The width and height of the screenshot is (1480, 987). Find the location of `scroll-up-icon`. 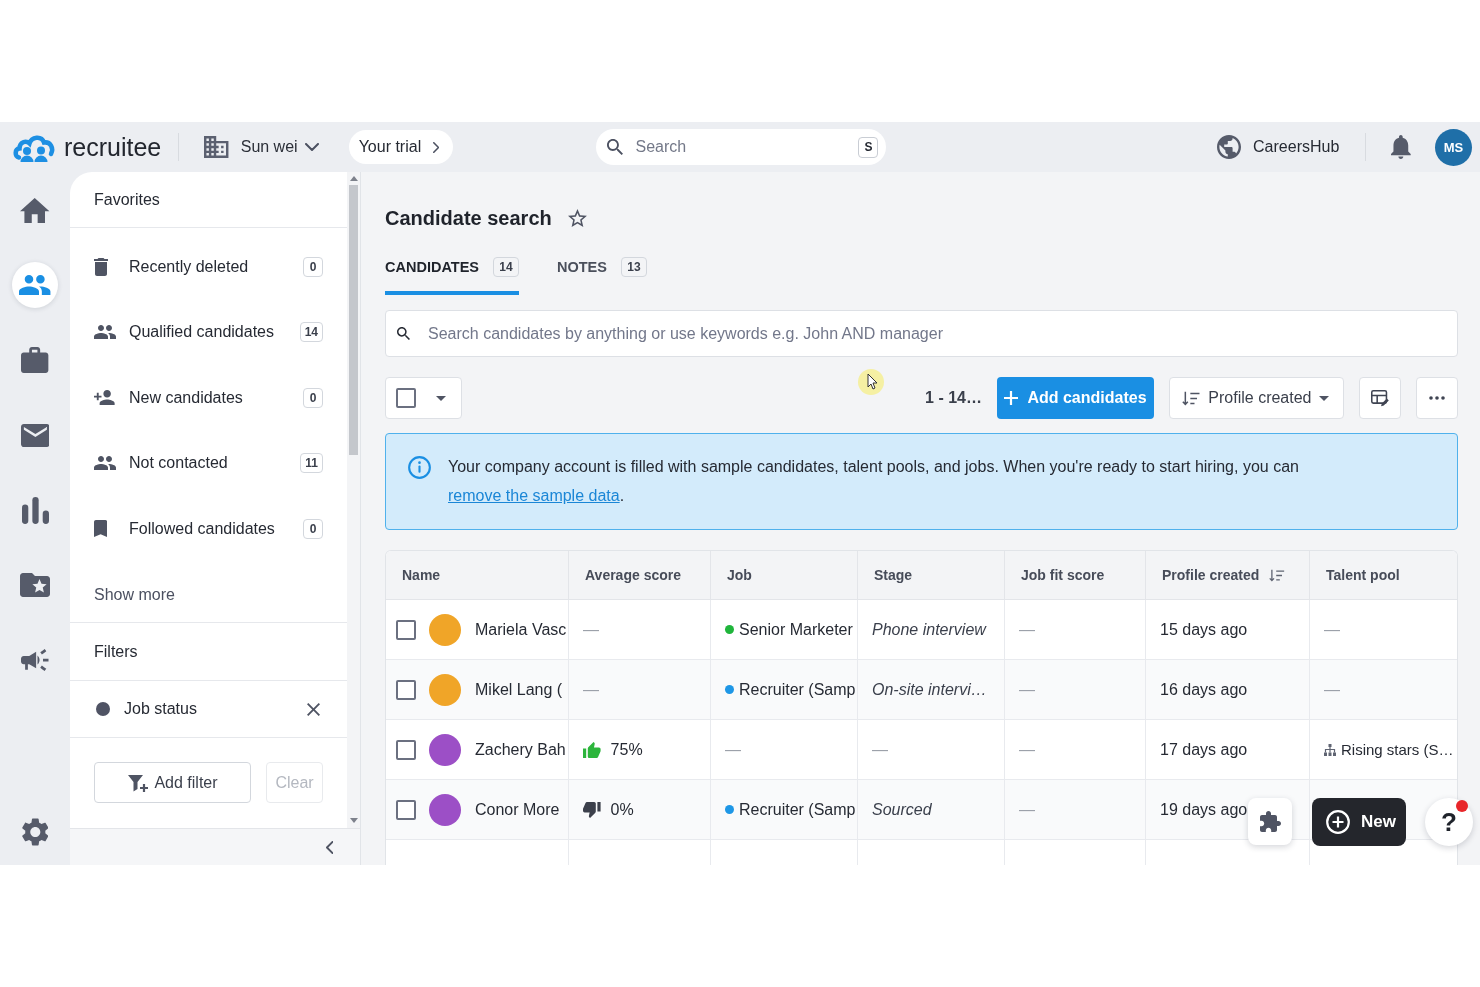

scroll-up-icon is located at coordinates (353, 178).